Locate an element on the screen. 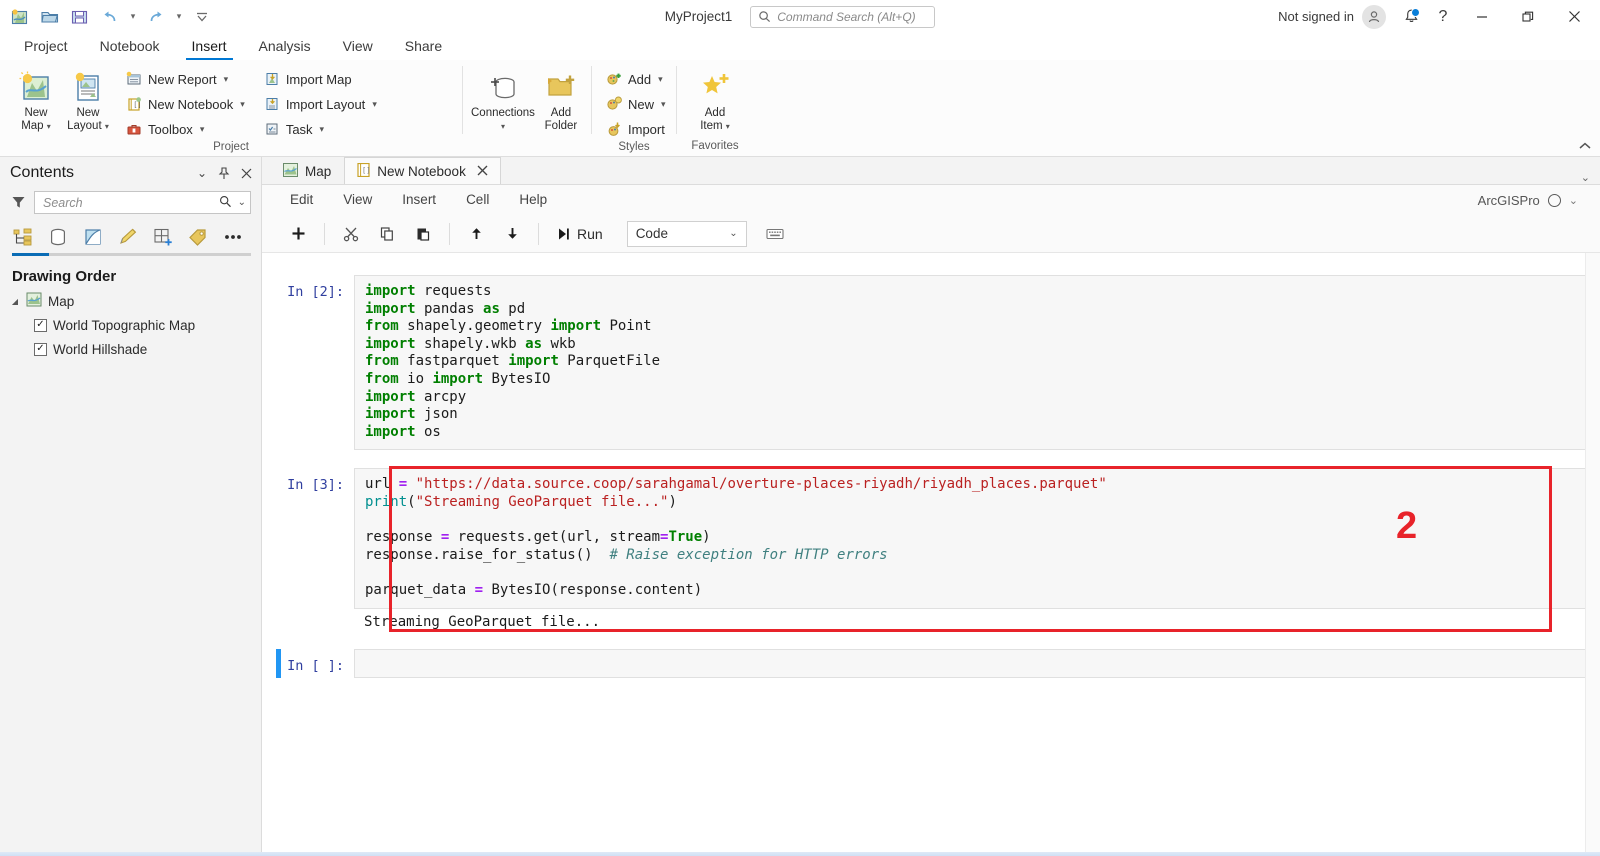  copy-cell-button is located at coordinates (387, 234).